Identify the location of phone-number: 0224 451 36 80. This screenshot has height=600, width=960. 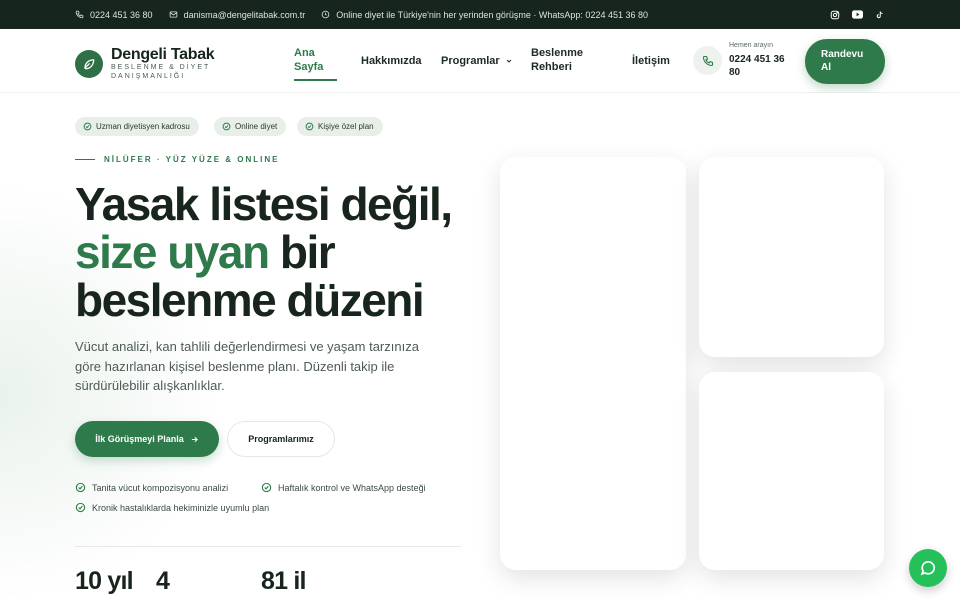
(760, 66).